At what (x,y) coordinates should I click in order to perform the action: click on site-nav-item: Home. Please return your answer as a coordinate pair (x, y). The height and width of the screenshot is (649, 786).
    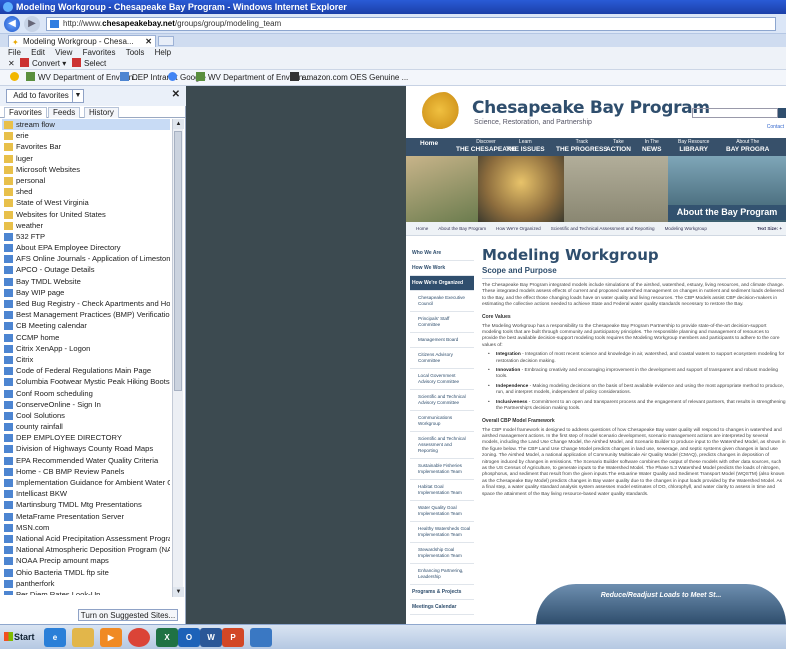
    Looking at the image, I should click on (429, 143).